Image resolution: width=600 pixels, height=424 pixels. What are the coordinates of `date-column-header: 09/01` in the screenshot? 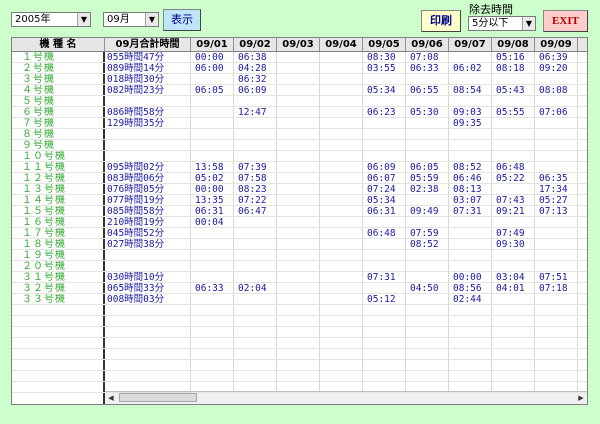 It's located at (212, 44).